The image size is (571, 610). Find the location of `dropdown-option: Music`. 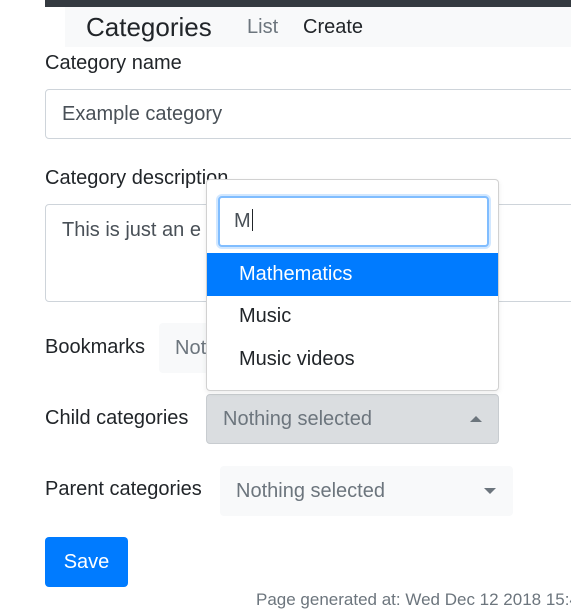

dropdown-option: Music is located at coordinates (352, 316).